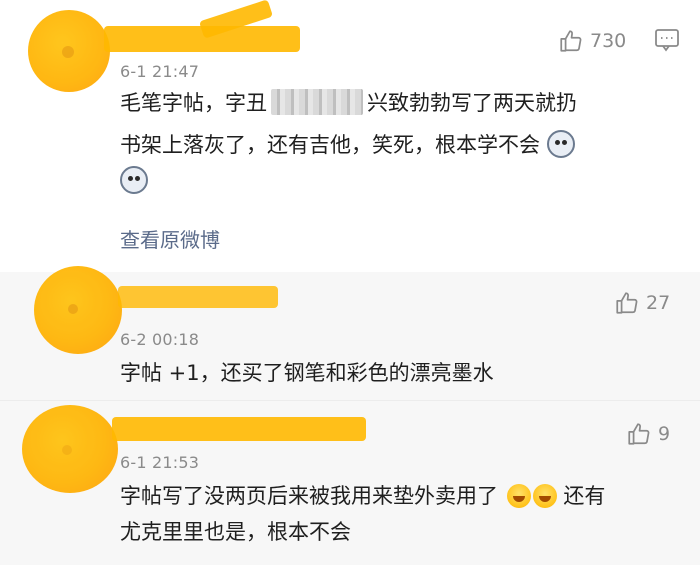  Describe the element at coordinates (347, 145) in the screenshot. I see `comment-text-line2: 书架上落灰了，还有吉他，笑死，根本学不会` at that location.